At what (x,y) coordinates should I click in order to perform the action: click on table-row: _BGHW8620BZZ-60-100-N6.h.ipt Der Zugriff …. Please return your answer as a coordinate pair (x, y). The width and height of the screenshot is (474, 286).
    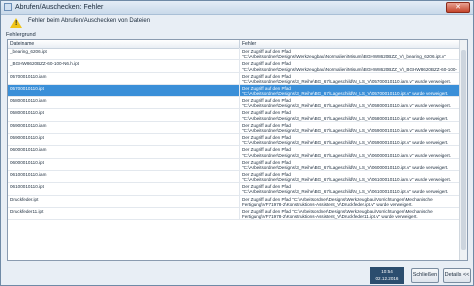
    Looking at the image, I should click on (234, 66).